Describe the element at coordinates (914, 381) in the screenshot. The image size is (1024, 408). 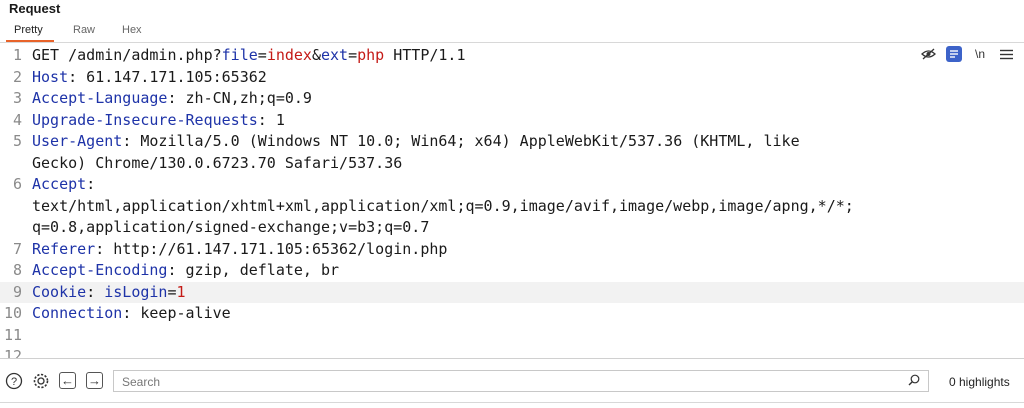
I see `search-icon` at that location.